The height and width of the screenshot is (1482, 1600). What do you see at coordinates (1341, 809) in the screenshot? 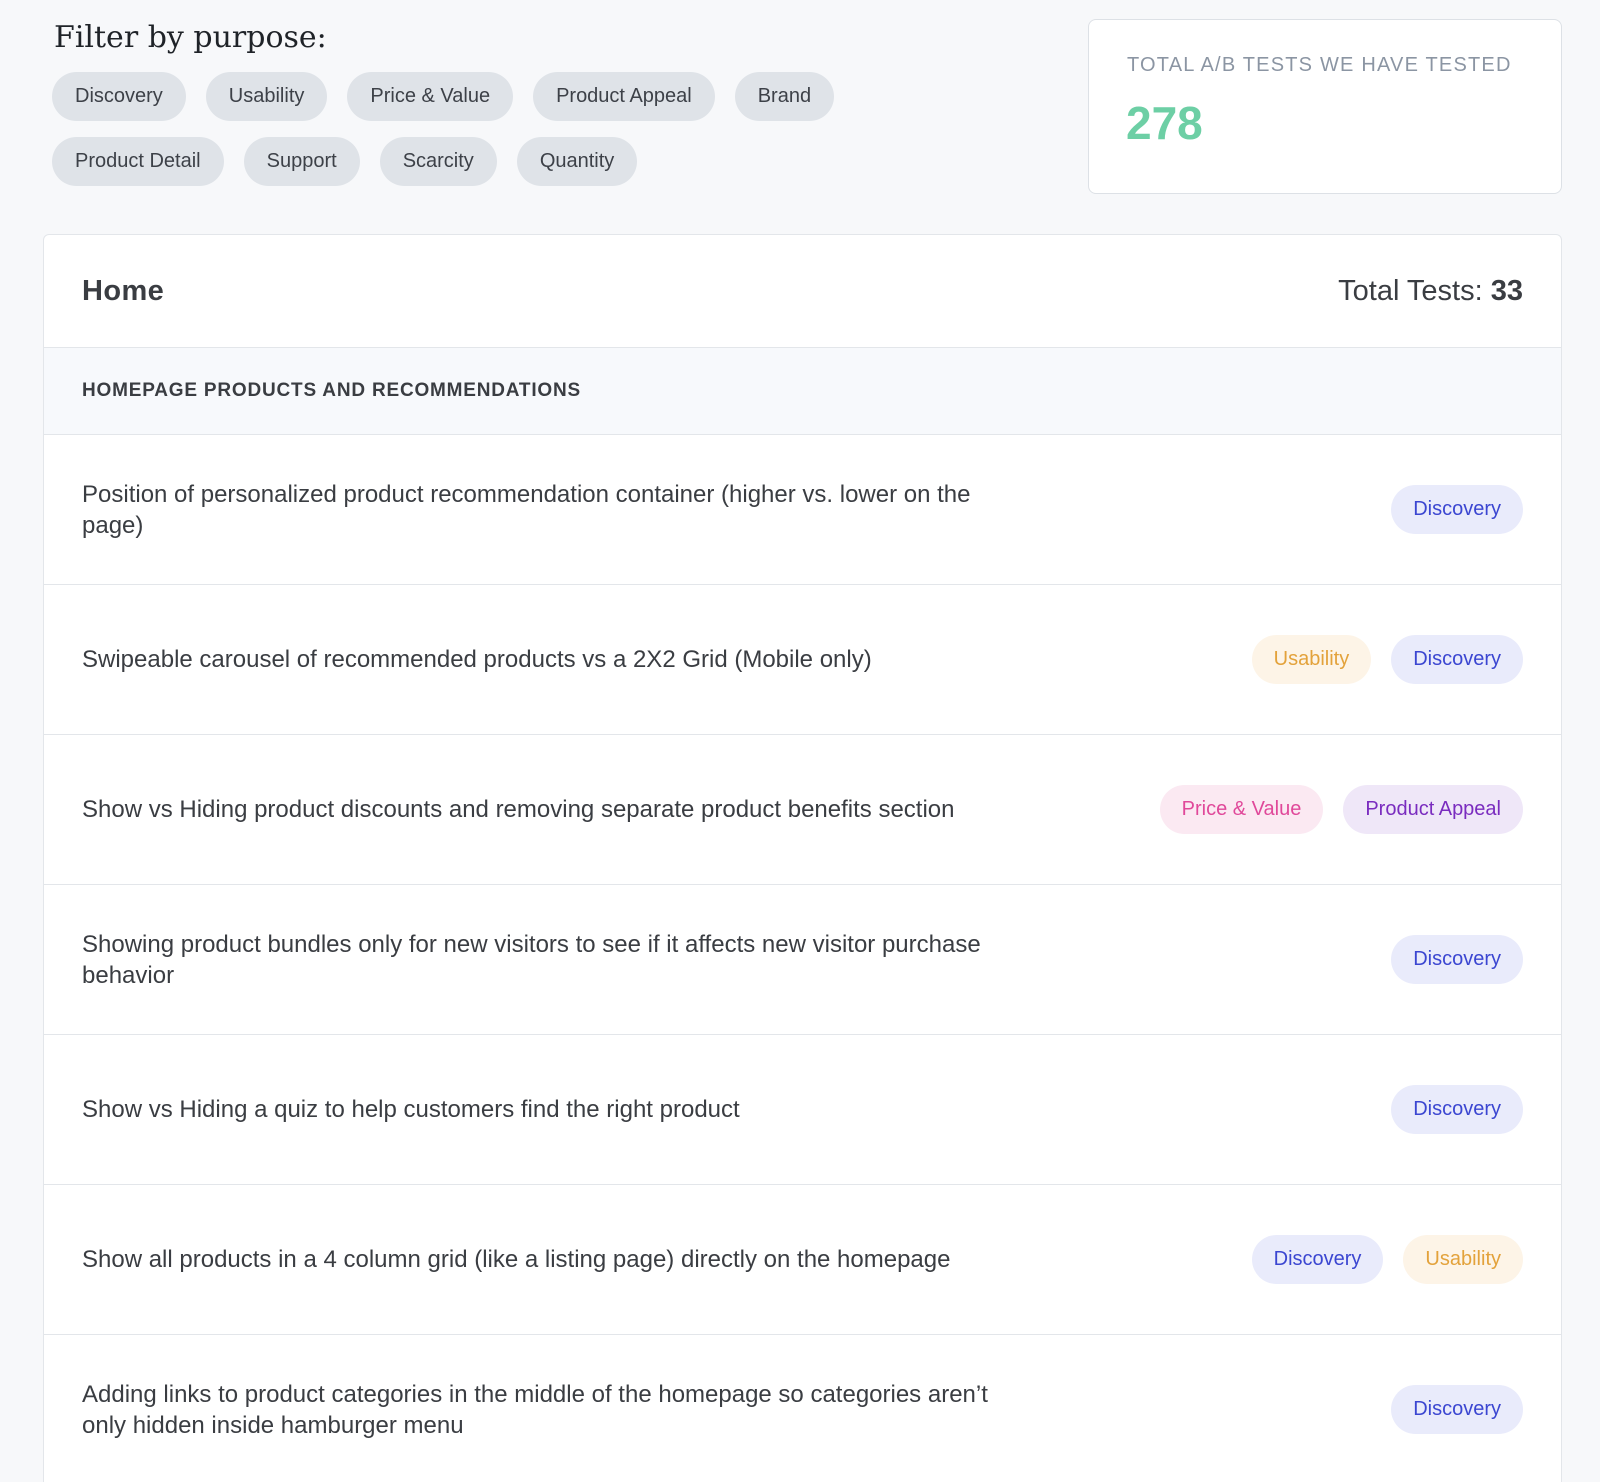
I see `tag-group: Price & Value Product Appeal` at bounding box center [1341, 809].